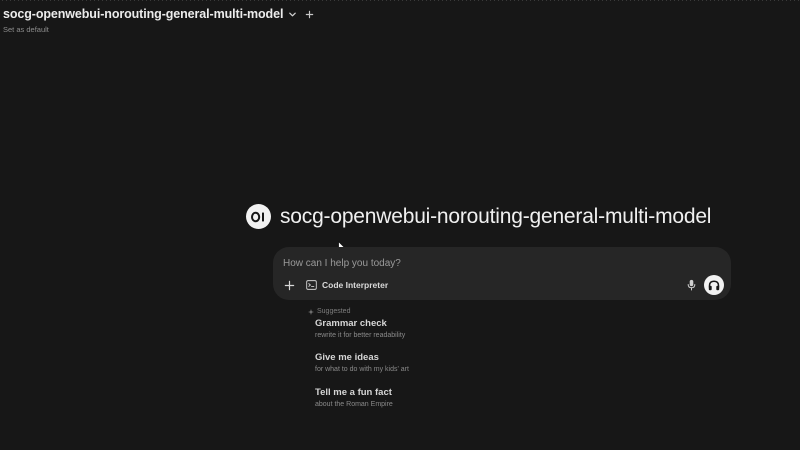 The image size is (800, 450). What do you see at coordinates (289, 285) in the screenshot?
I see `attach-button` at bounding box center [289, 285].